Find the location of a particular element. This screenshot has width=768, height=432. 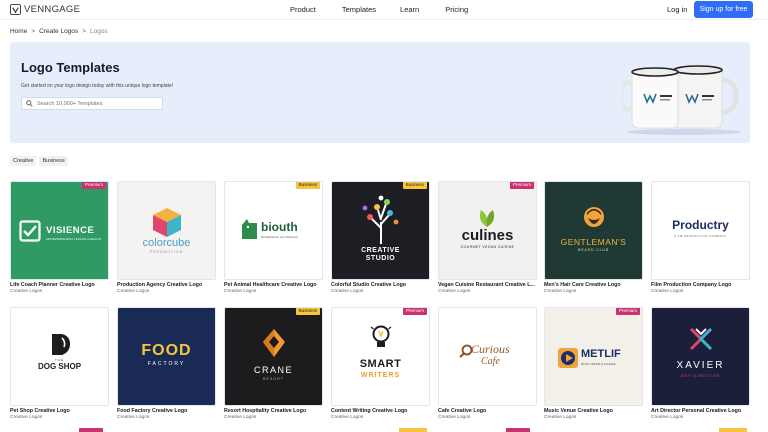

checkbox-icon is located at coordinates (30, 231).